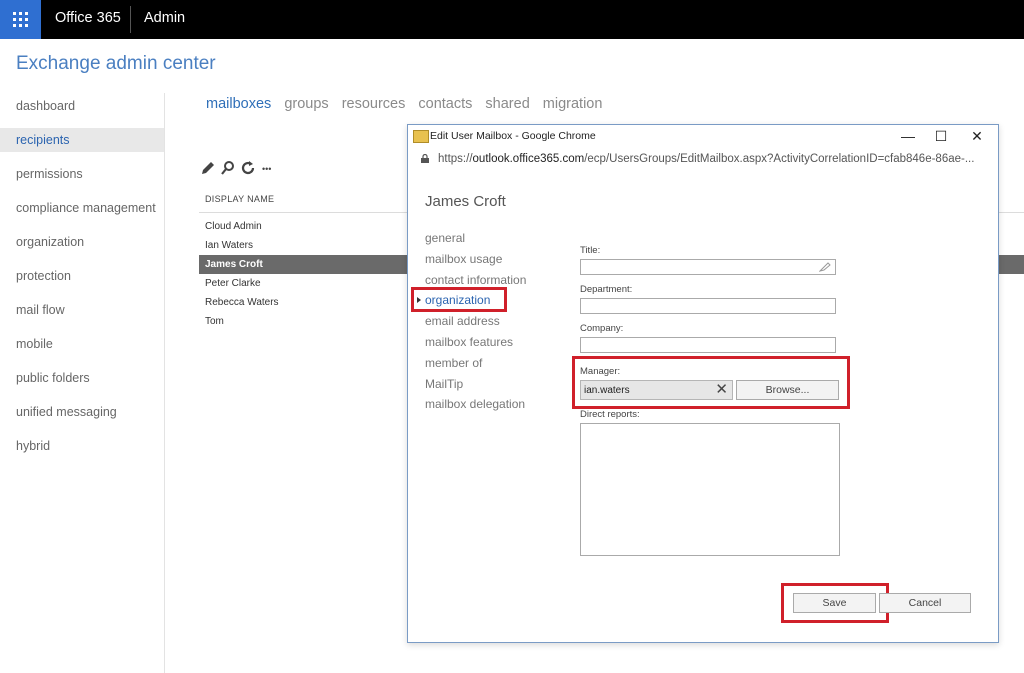  I want to click on company-input, so click(708, 345).